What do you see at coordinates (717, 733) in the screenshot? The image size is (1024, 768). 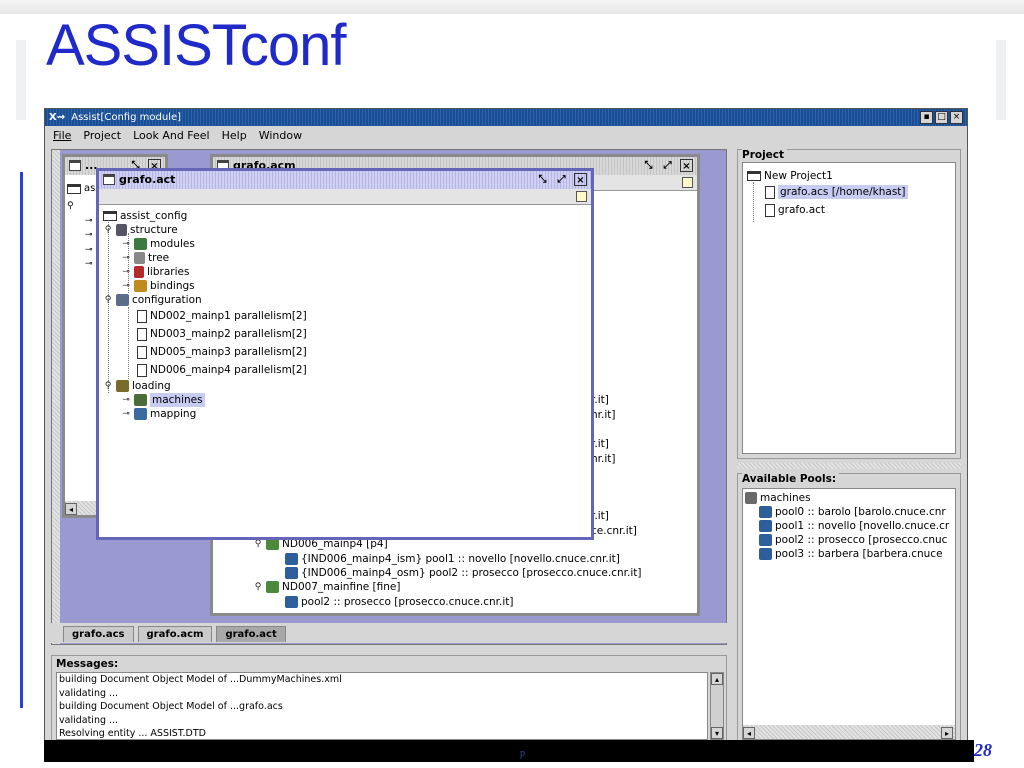 I see `scroll-down-arrow-icon: ▾` at bounding box center [717, 733].